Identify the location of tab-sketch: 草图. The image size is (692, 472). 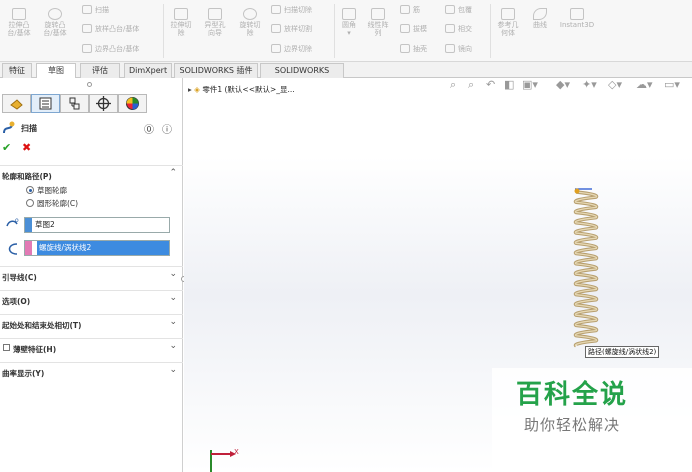
(56, 70).